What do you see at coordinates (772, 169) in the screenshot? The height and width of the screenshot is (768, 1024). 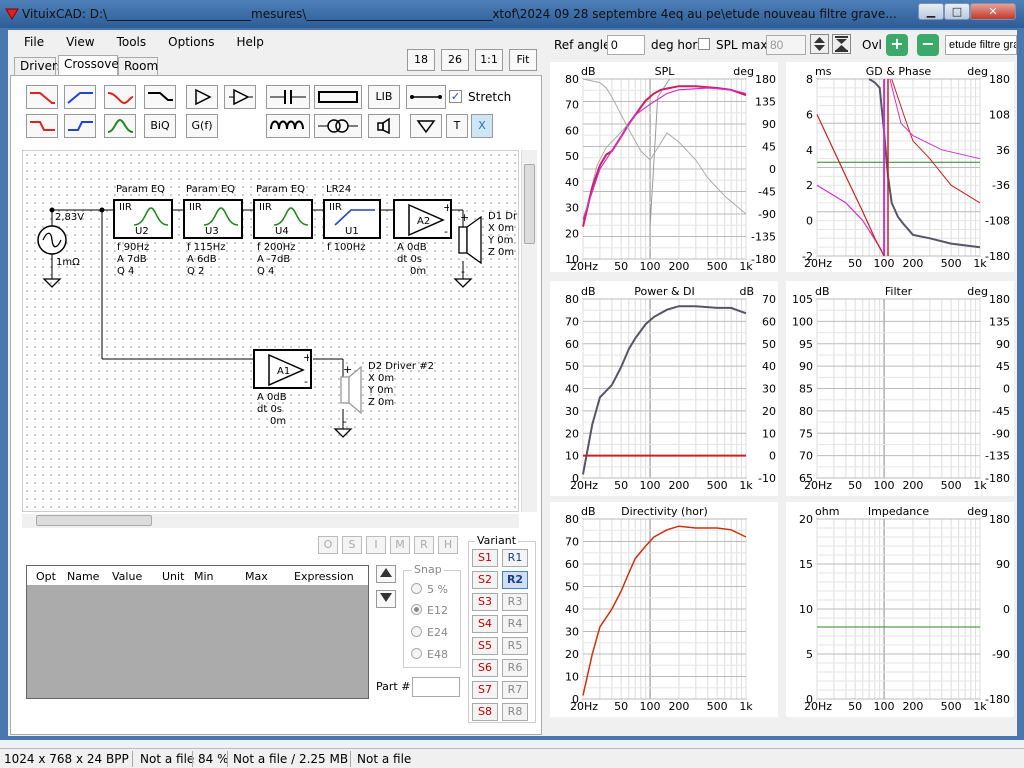 I see `spl-y2-tick: 0` at bounding box center [772, 169].